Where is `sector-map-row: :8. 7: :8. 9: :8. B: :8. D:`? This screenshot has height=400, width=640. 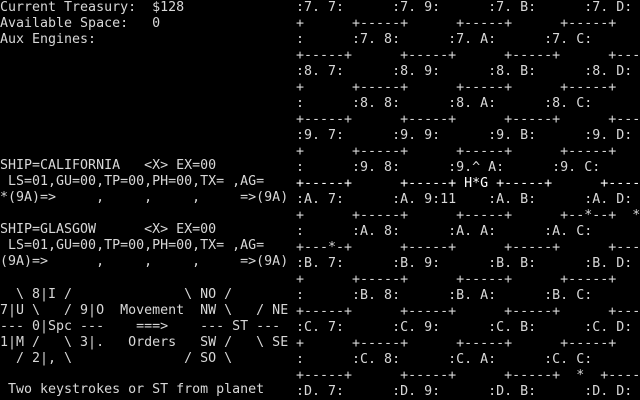
sector-map-row: :8. 7: :8. 9: :8. B: :8. D: is located at coordinates (464, 71).